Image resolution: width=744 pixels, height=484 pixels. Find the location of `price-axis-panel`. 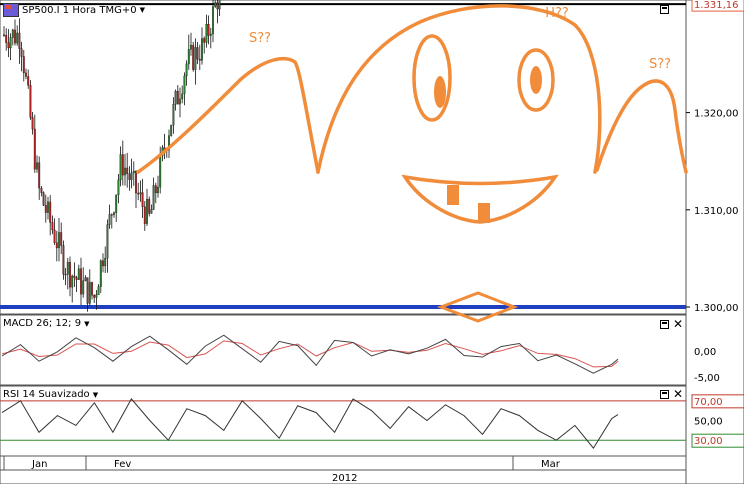

price-axis-panel is located at coordinates (714, 242).